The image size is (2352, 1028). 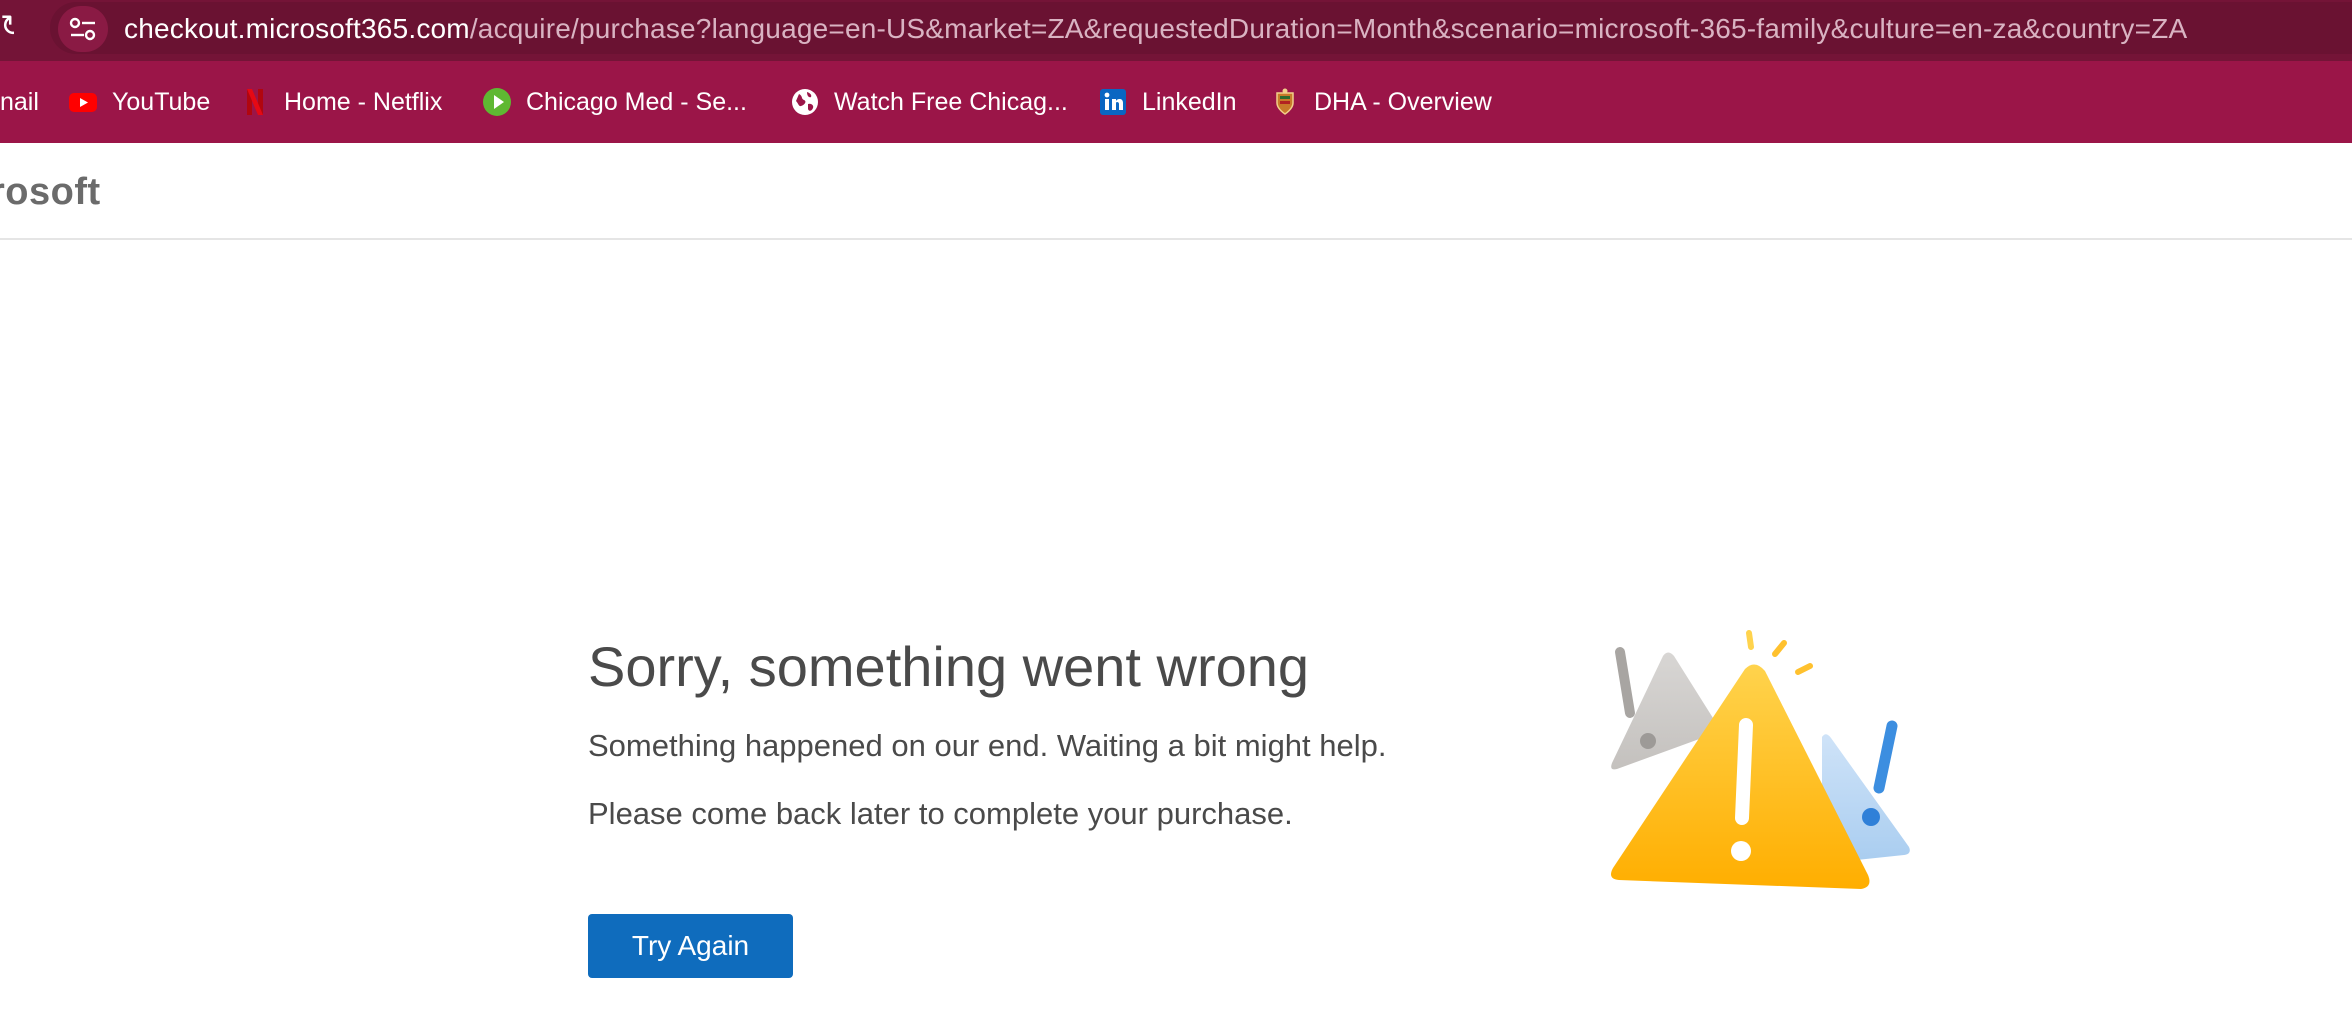 What do you see at coordinates (50, 192) in the screenshot?
I see `microsoft-logo: rosoft` at bounding box center [50, 192].